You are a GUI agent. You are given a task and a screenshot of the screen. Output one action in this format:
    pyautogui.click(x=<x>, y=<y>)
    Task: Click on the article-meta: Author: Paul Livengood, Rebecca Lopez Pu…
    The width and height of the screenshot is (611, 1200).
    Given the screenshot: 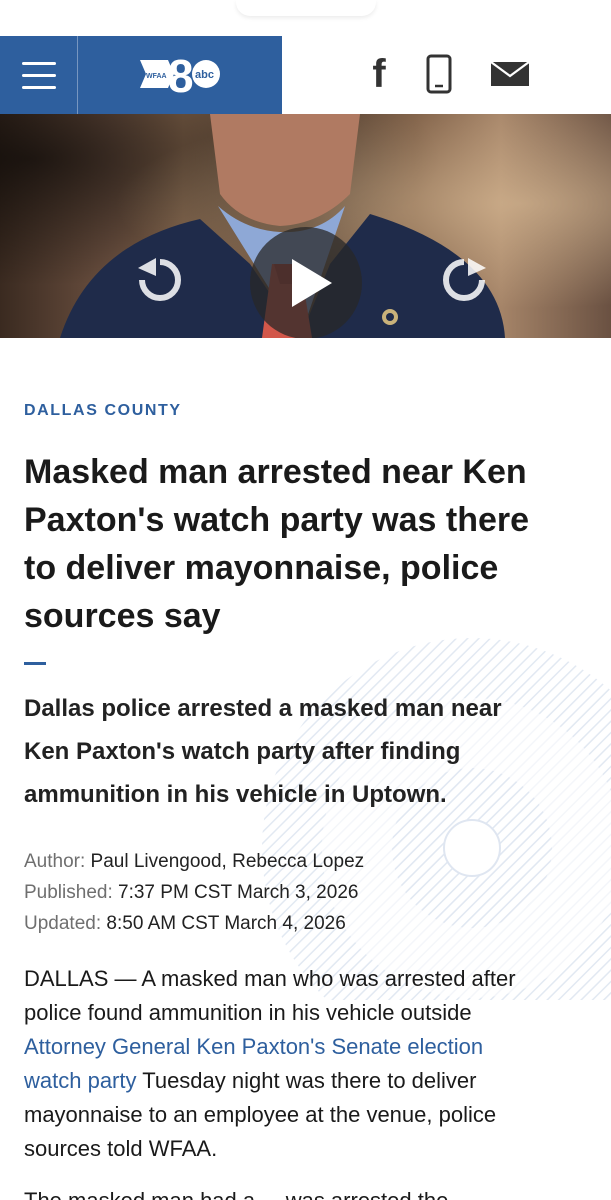 What is the action you would take?
    pyautogui.click(x=304, y=892)
    